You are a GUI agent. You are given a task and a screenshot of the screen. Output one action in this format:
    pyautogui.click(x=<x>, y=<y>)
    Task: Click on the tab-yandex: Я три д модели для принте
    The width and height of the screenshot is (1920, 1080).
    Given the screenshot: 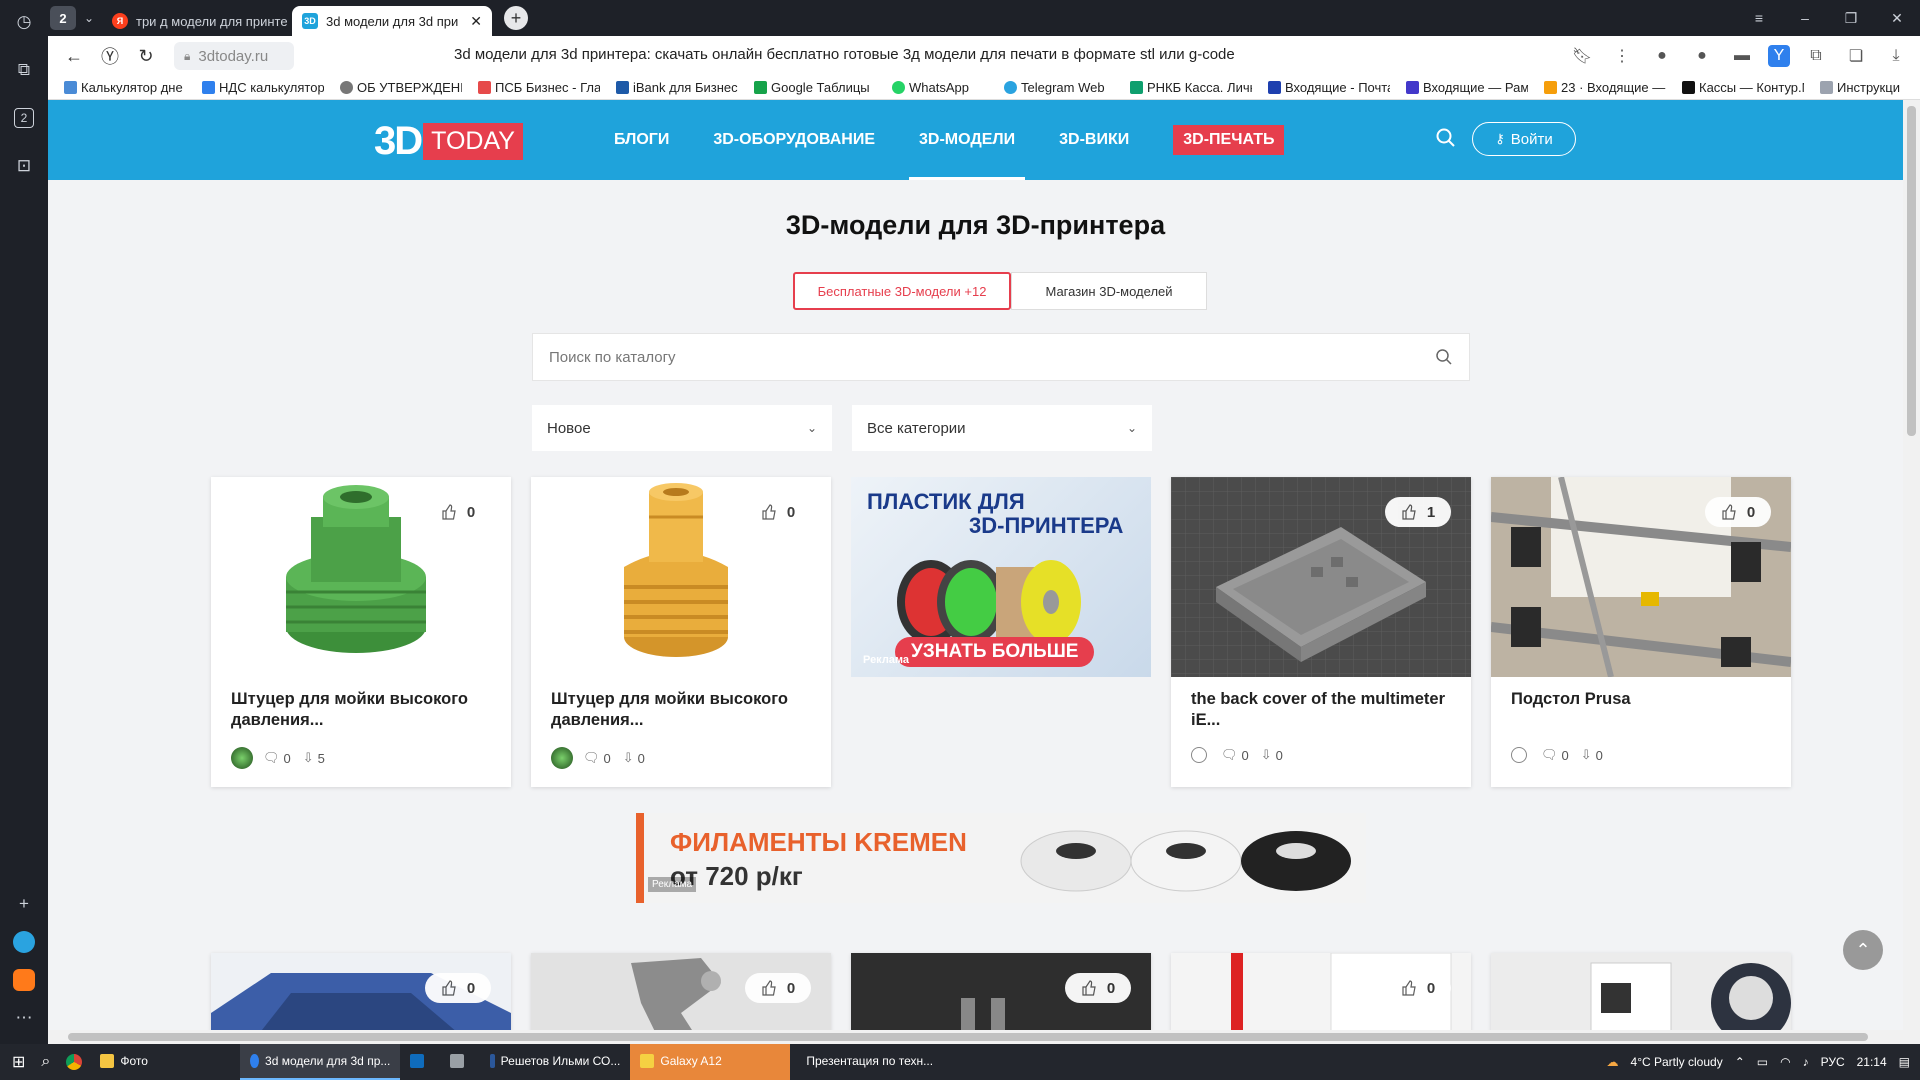 What is the action you would take?
    pyautogui.click(x=197, y=21)
    